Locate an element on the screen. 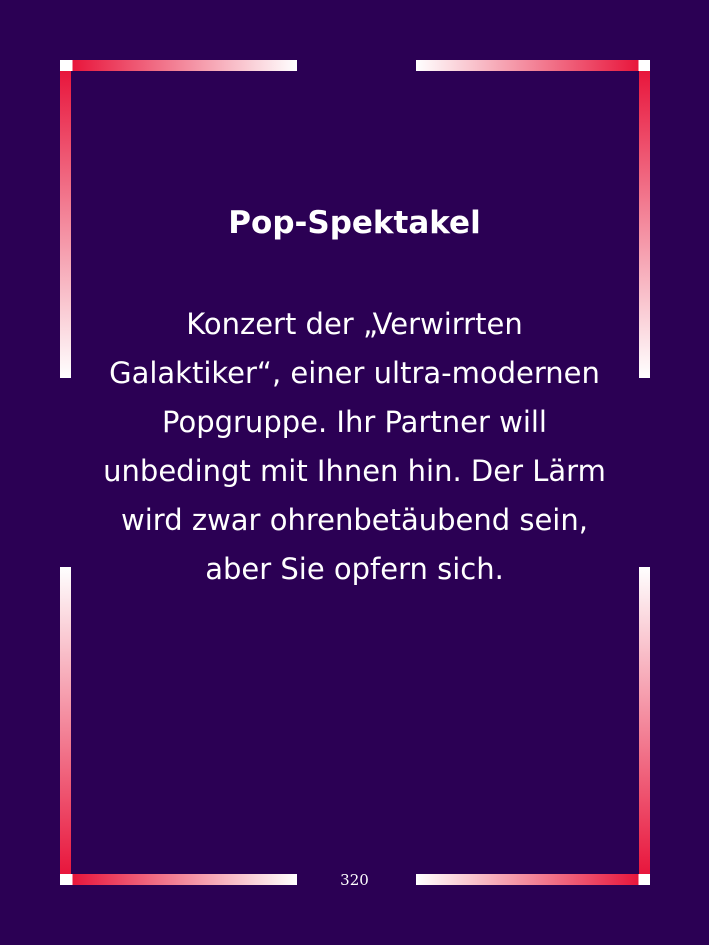  card-title: Pop-Spektakel is located at coordinates (354, 223).